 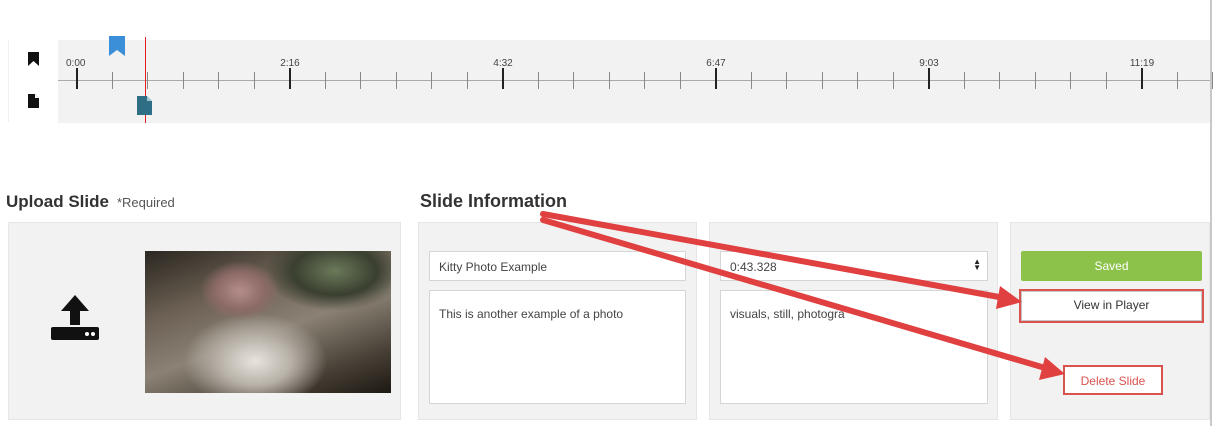 I want to click on slide-title-input: Kitty Photo Example, so click(x=557, y=266).